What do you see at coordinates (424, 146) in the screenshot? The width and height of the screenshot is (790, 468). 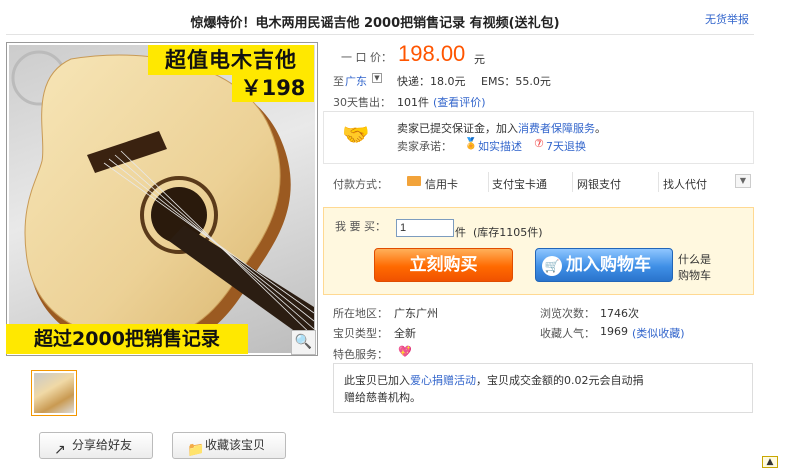 I see `promise-label: 卖家承诺：` at bounding box center [424, 146].